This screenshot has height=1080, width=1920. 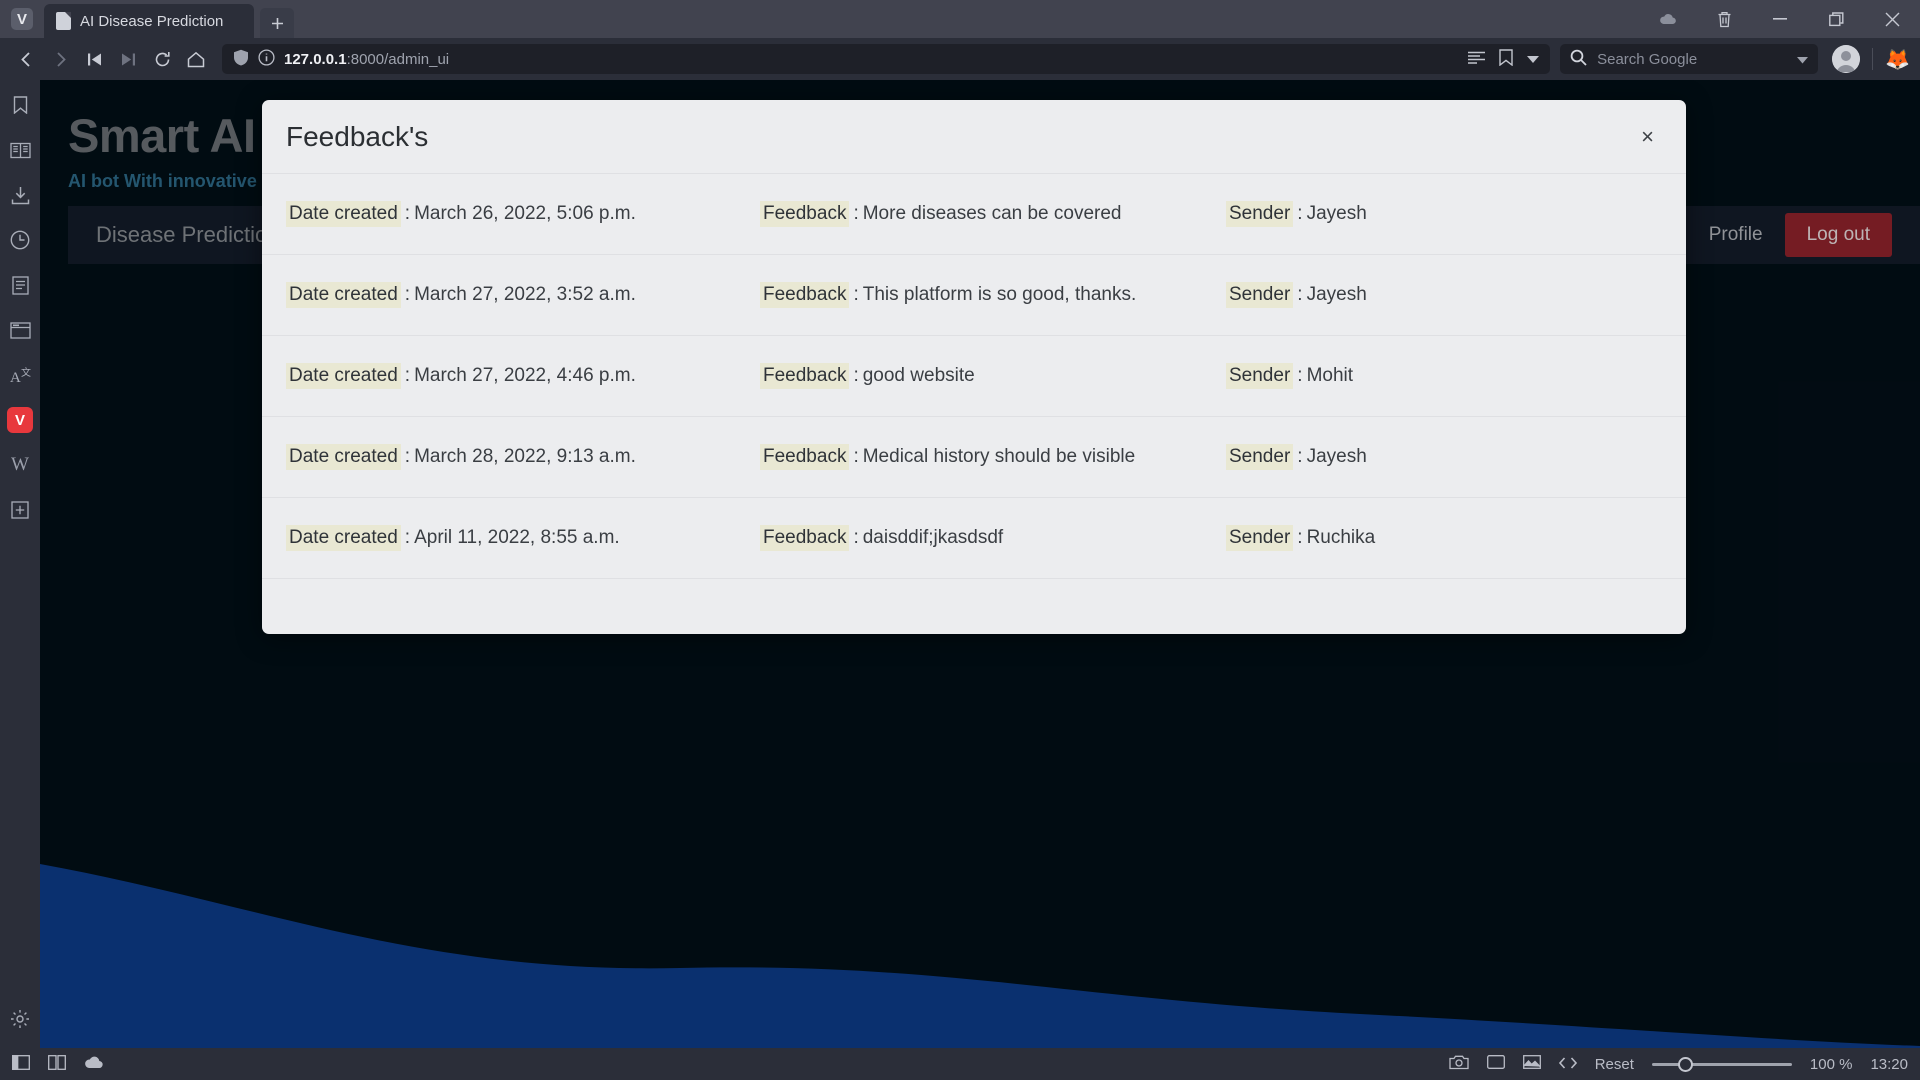 I want to click on tabstrip: AI Disease Prediction, so click(x=169, y=19).